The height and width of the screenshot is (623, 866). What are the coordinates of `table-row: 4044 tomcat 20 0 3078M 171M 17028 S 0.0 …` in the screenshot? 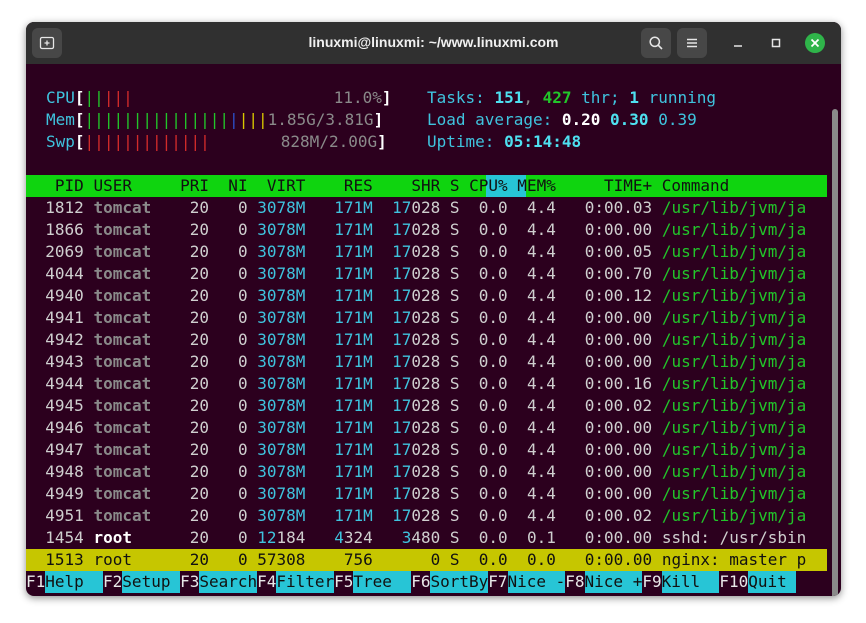 It's located at (416, 274).